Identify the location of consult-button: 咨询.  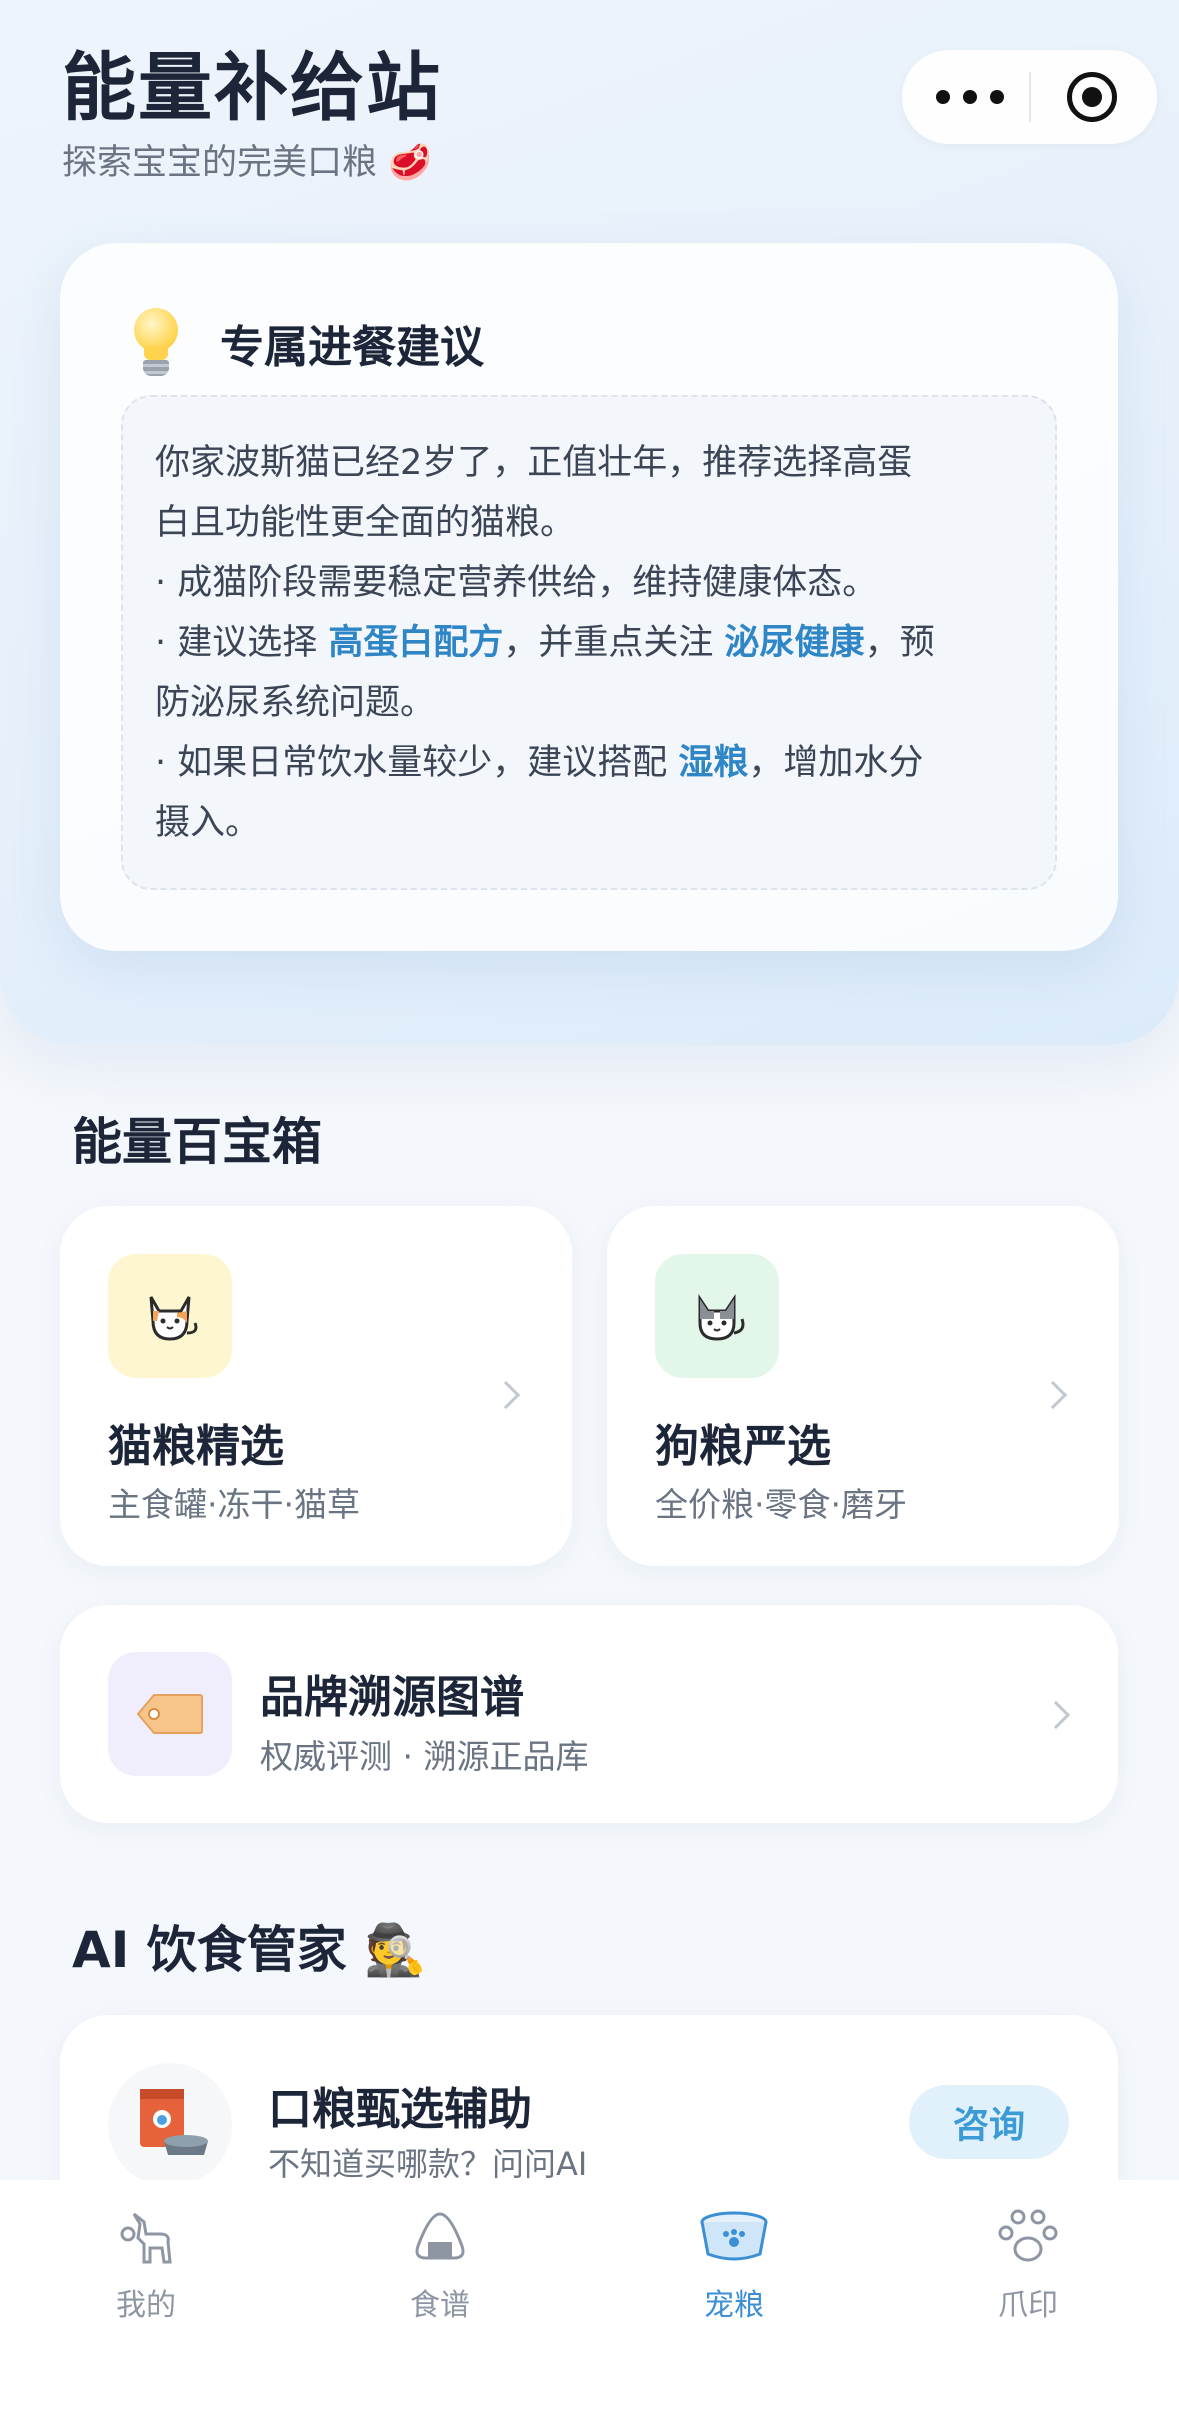
(989, 2122).